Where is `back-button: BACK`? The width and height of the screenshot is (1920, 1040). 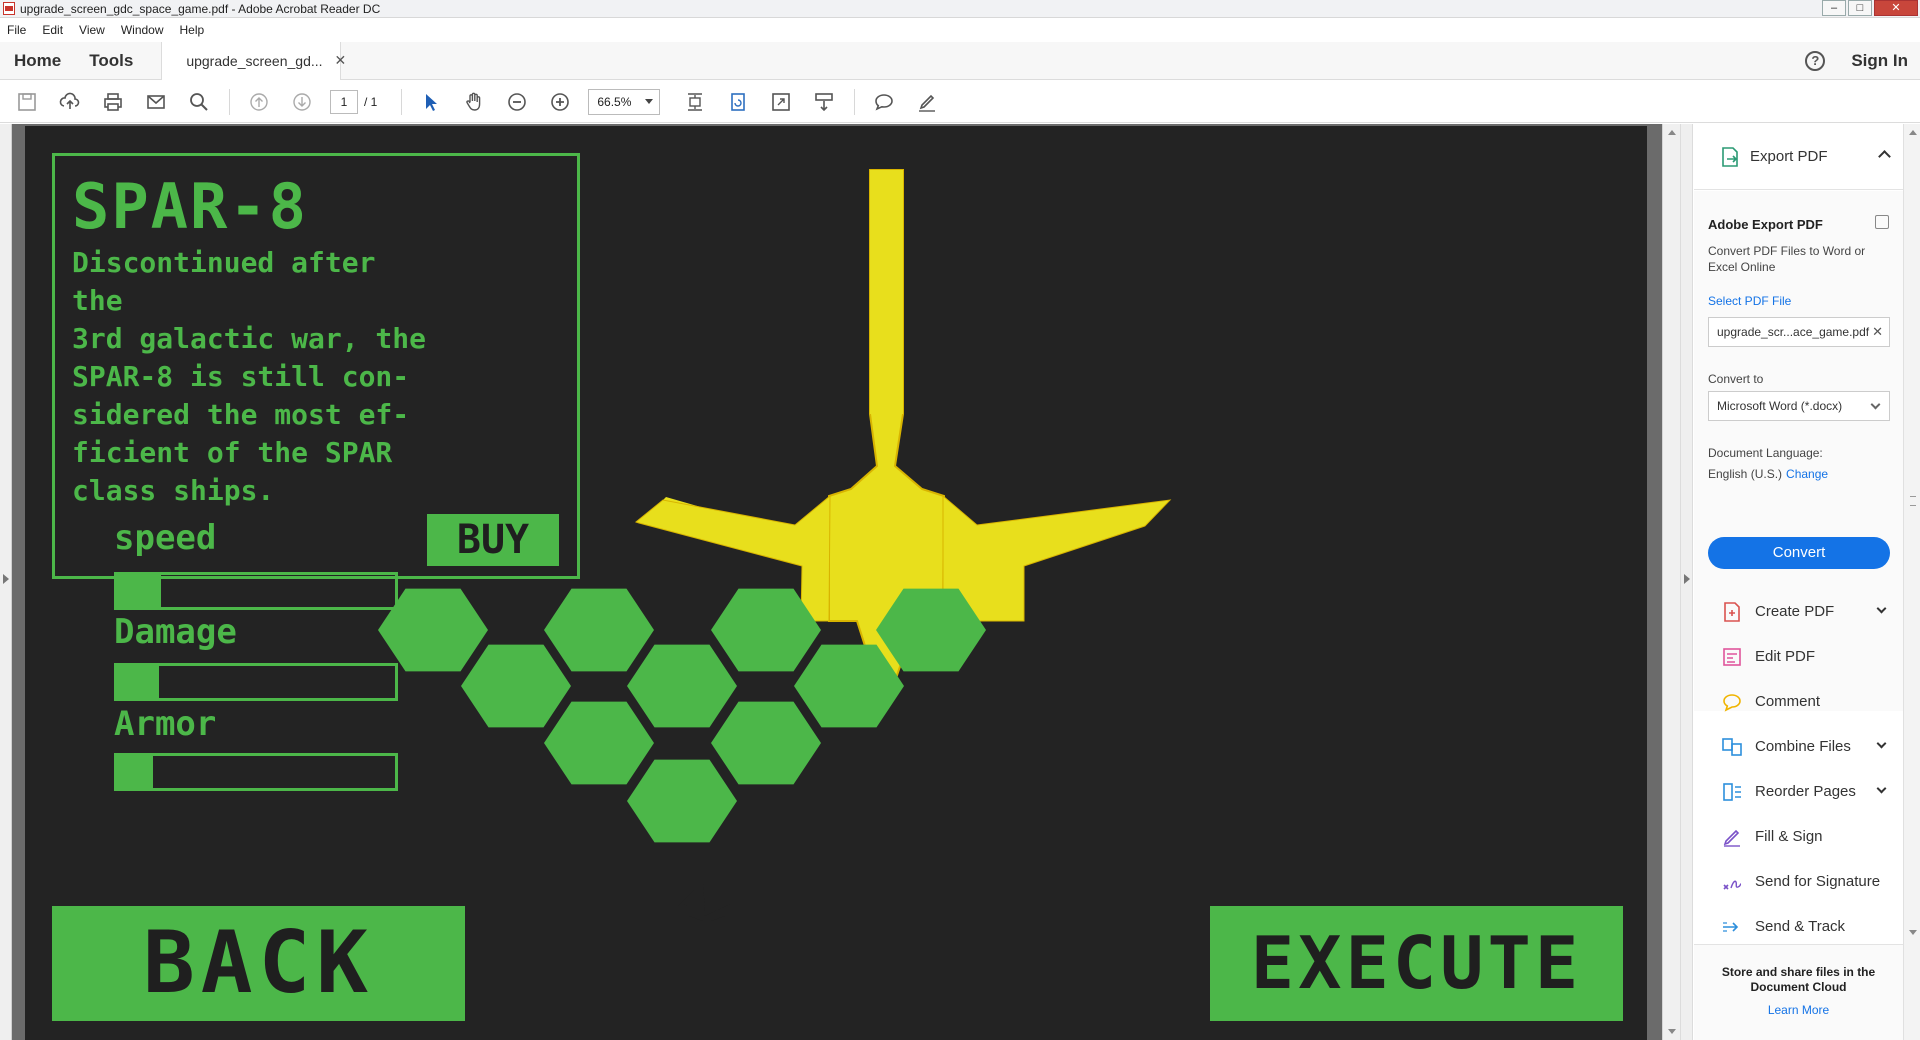
back-button: BACK is located at coordinates (258, 963).